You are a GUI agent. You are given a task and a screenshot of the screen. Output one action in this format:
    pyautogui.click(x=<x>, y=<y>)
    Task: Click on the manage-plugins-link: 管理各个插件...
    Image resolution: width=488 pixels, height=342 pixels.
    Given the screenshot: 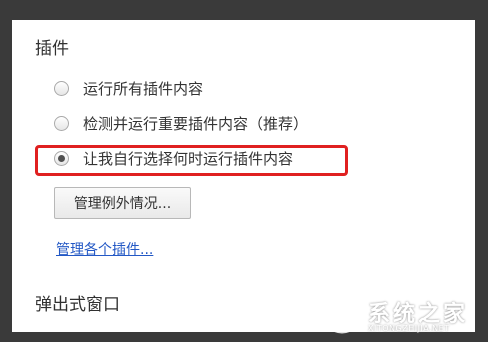 What is the action you would take?
    pyautogui.click(x=104, y=249)
    